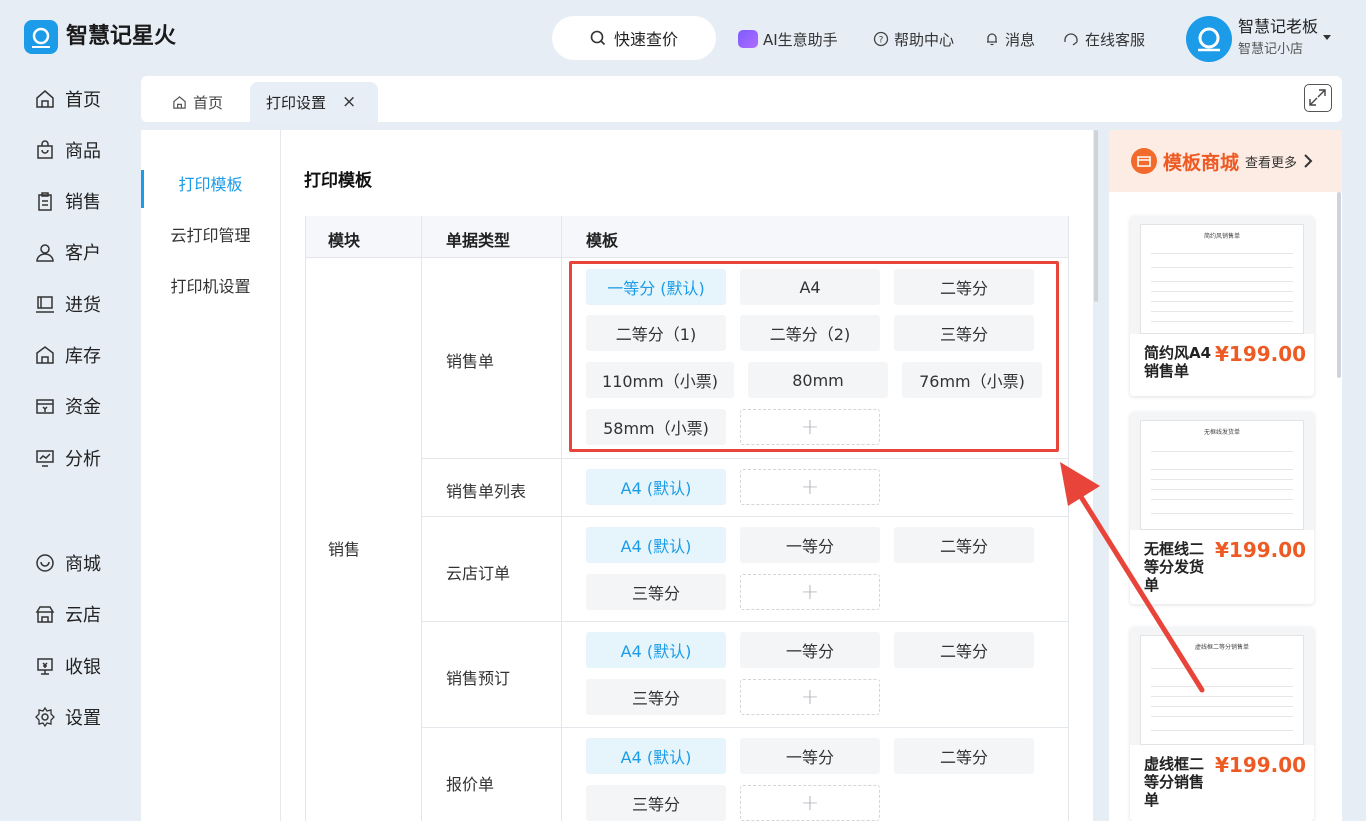 The height and width of the screenshot is (821, 1366). Describe the element at coordinates (67, 355) in the screenshot. I see `sidebar-item-inventory: 库存` at that location.